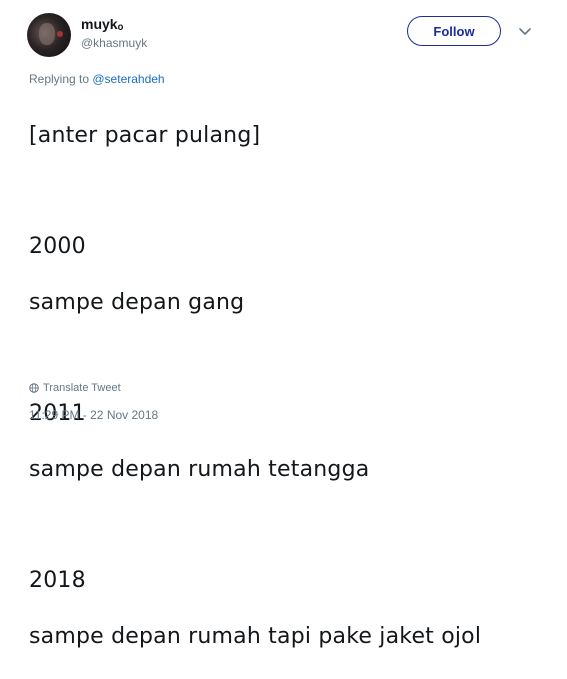 This screenshot has height=679, width=567. I want to click on tweet-line: [anter pacar pulang], so click(145, 135).